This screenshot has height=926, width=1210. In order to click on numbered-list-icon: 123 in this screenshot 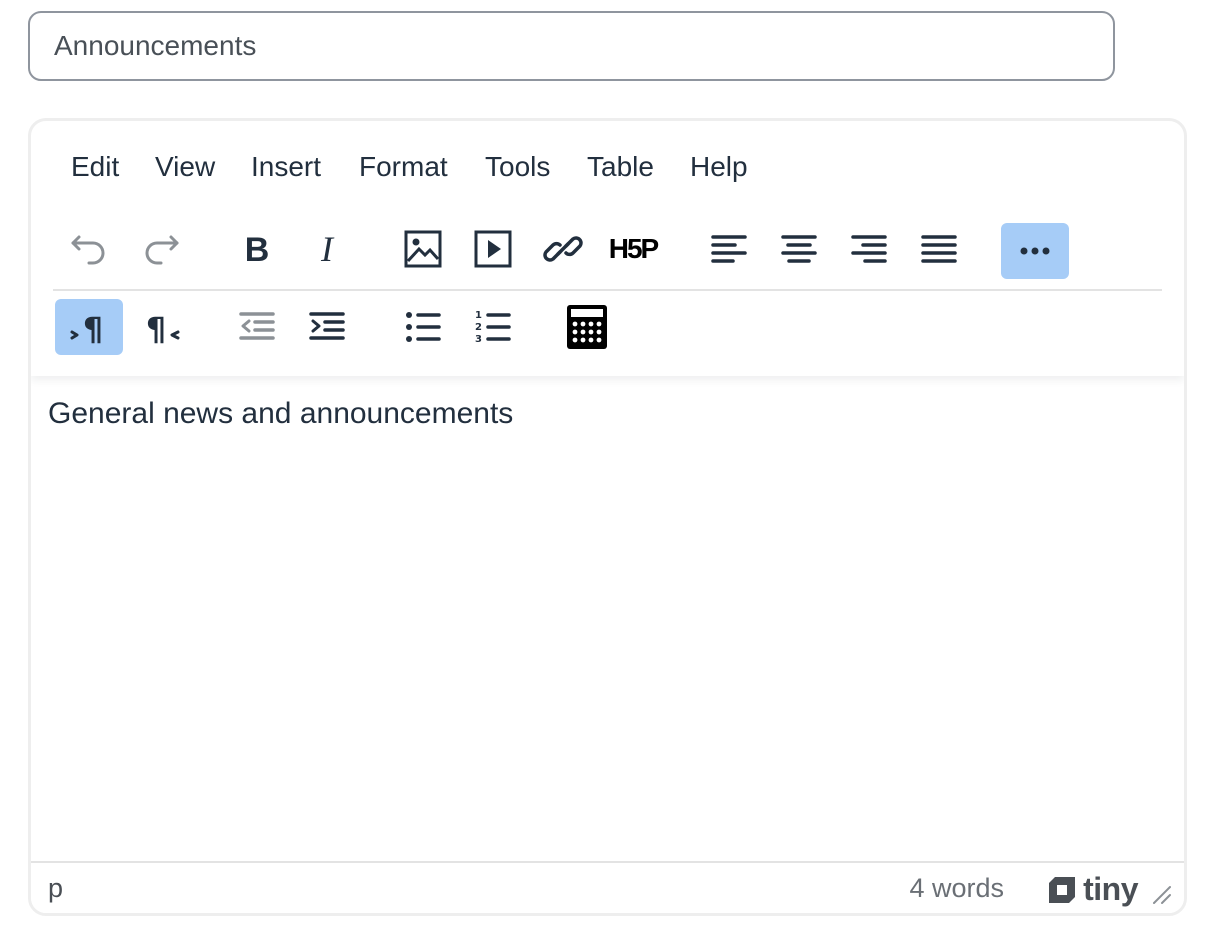, I will do `click(493, 327)`.